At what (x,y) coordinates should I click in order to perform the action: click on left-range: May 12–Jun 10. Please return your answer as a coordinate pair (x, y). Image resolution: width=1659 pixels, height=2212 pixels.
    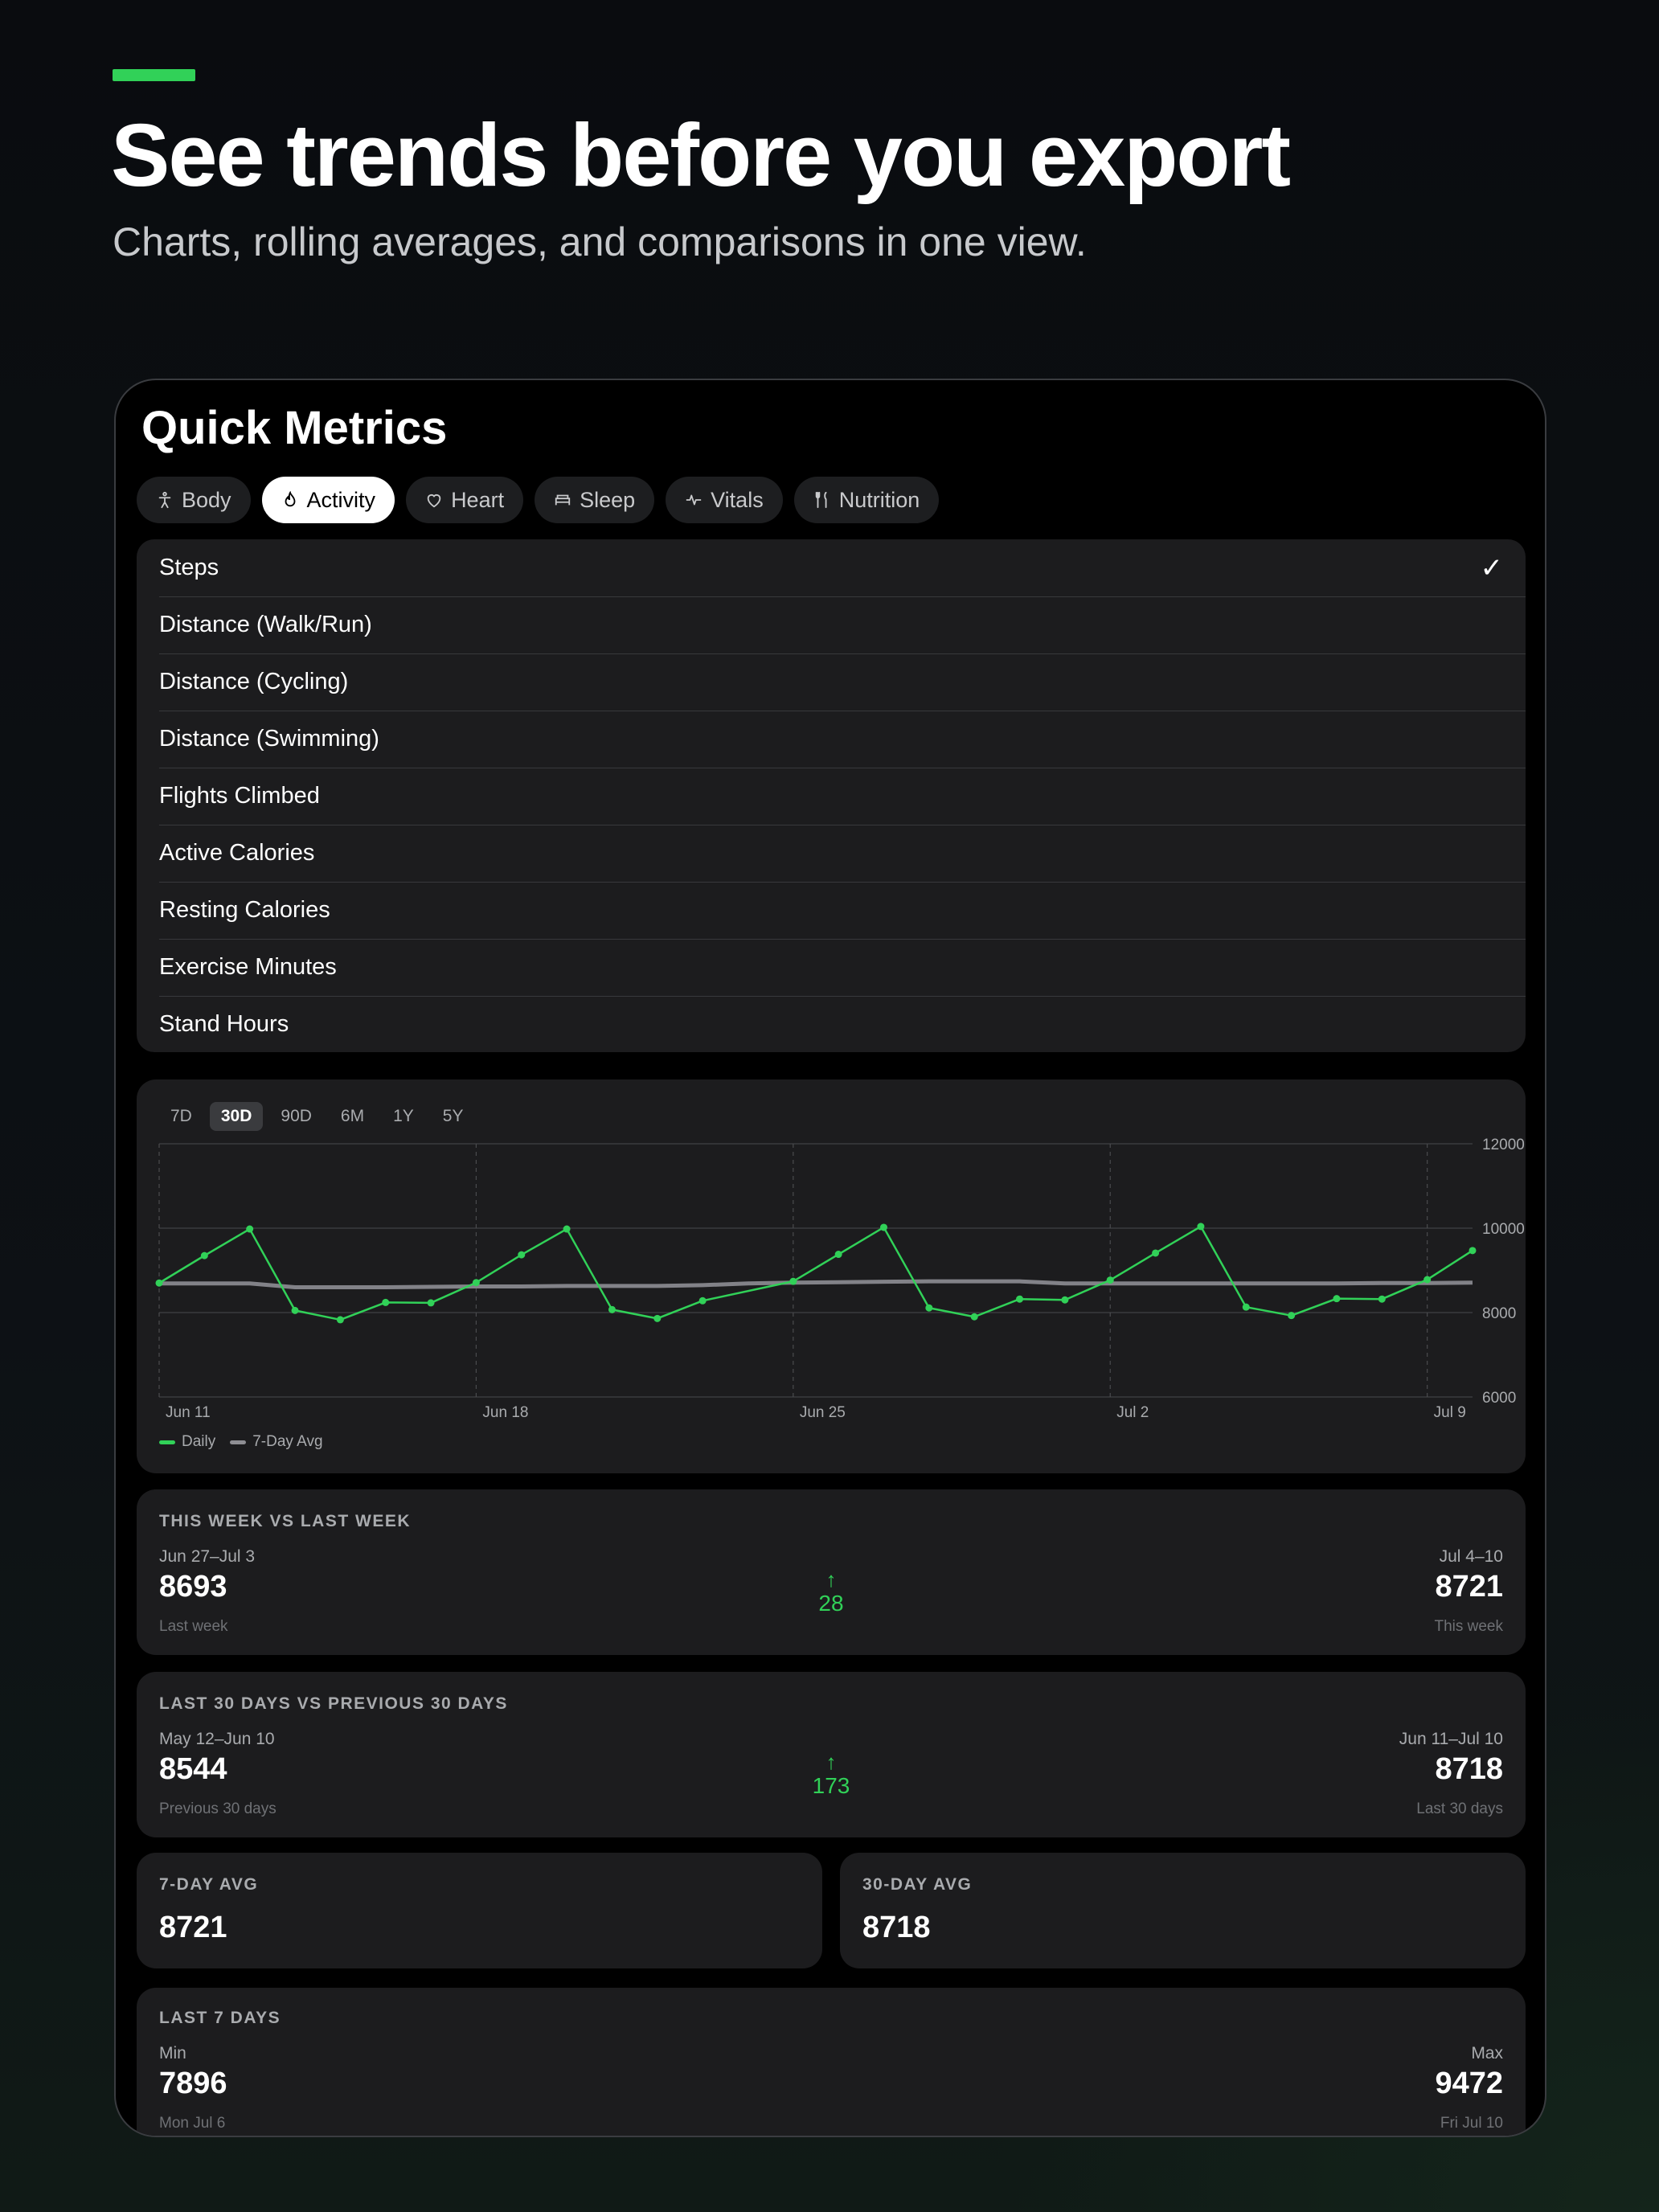
    Looking at the image, I should click on (217, 1739).